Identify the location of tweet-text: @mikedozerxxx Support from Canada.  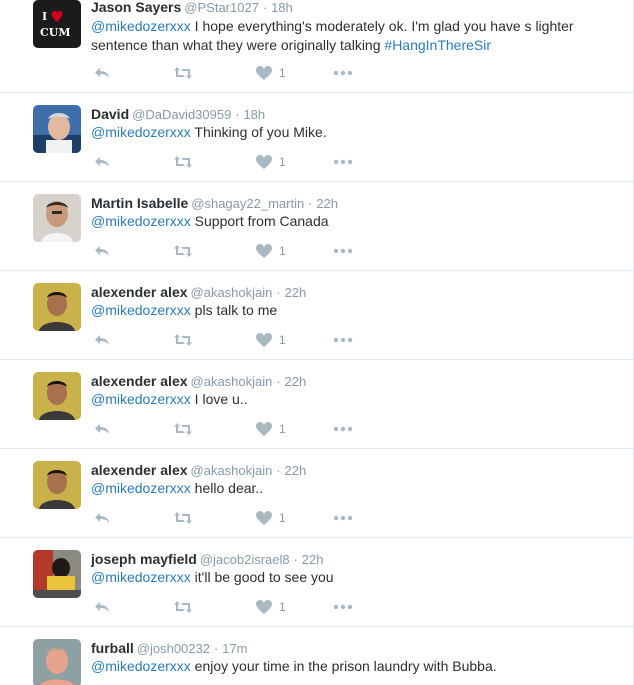
(351, 221).